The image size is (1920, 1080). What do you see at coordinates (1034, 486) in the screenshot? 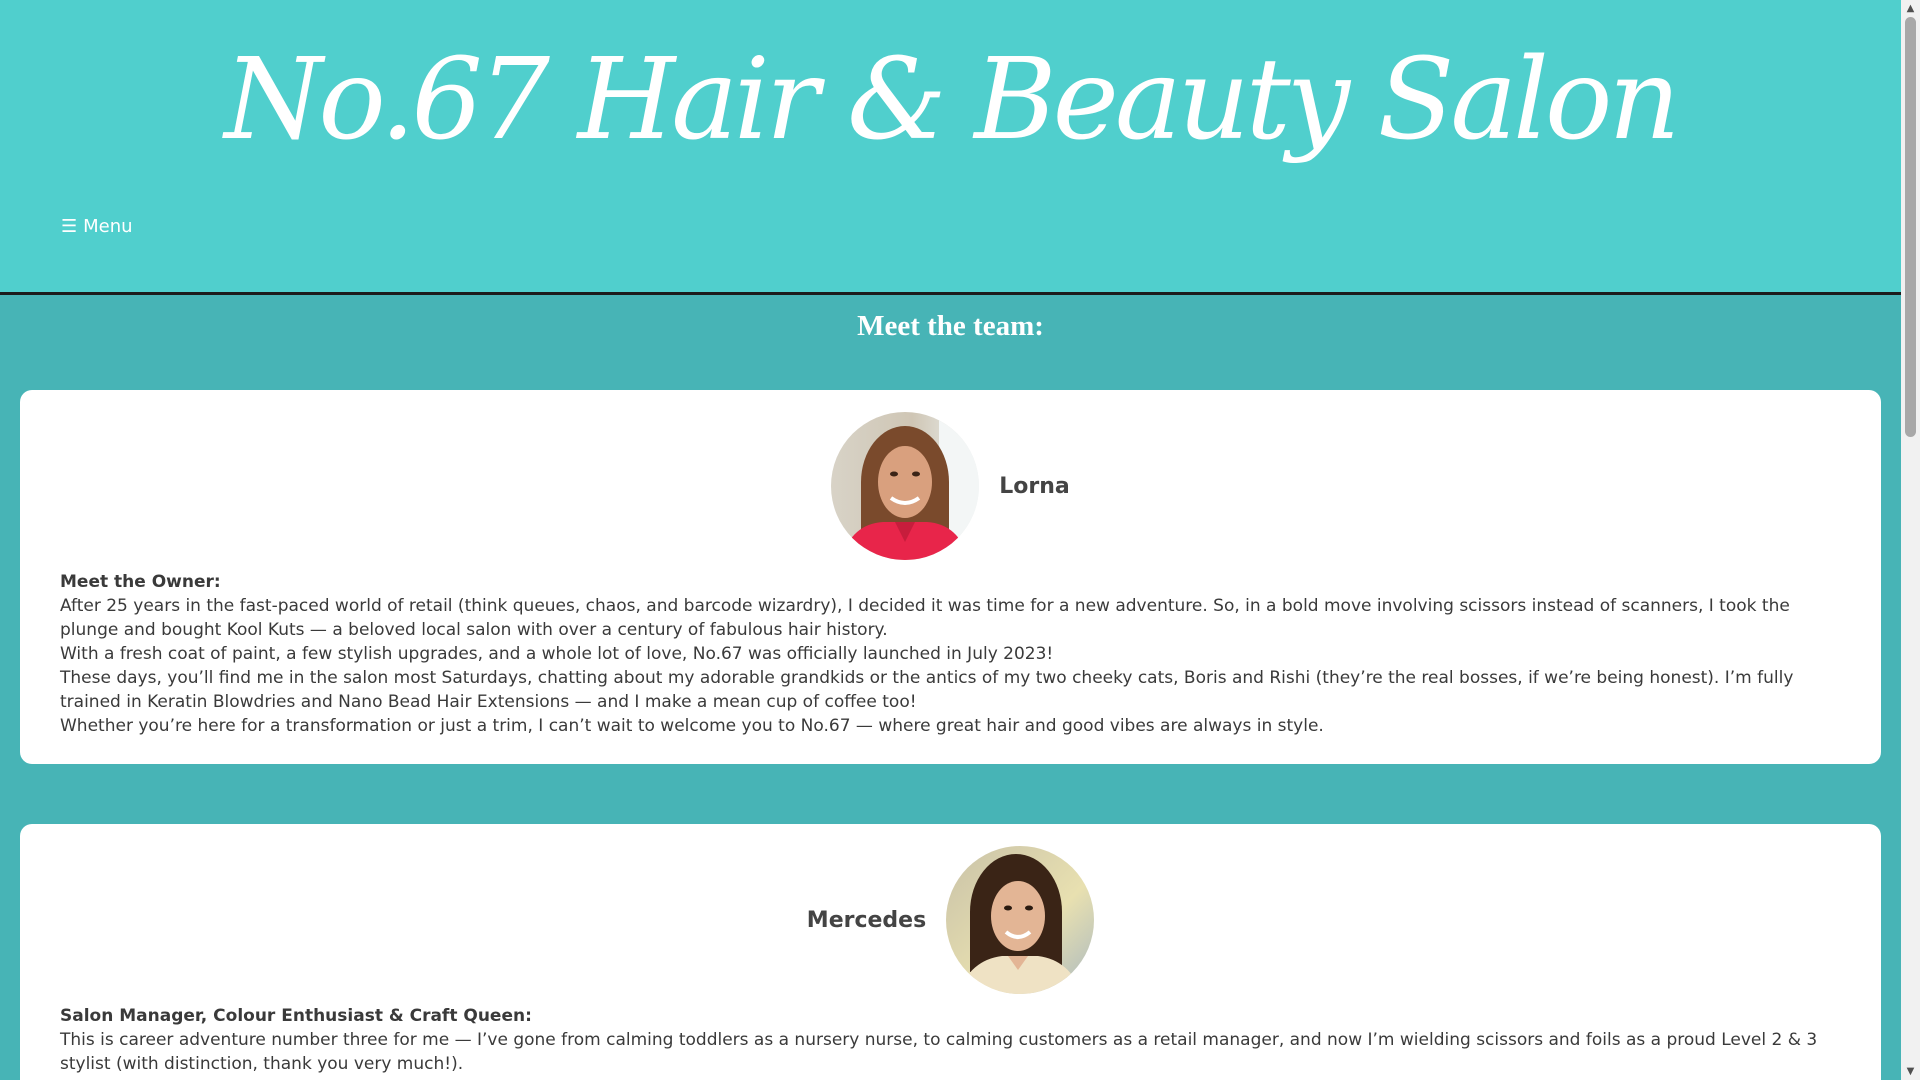
I see `team-member-name: Lorna` at bounding box center [1034, 486].